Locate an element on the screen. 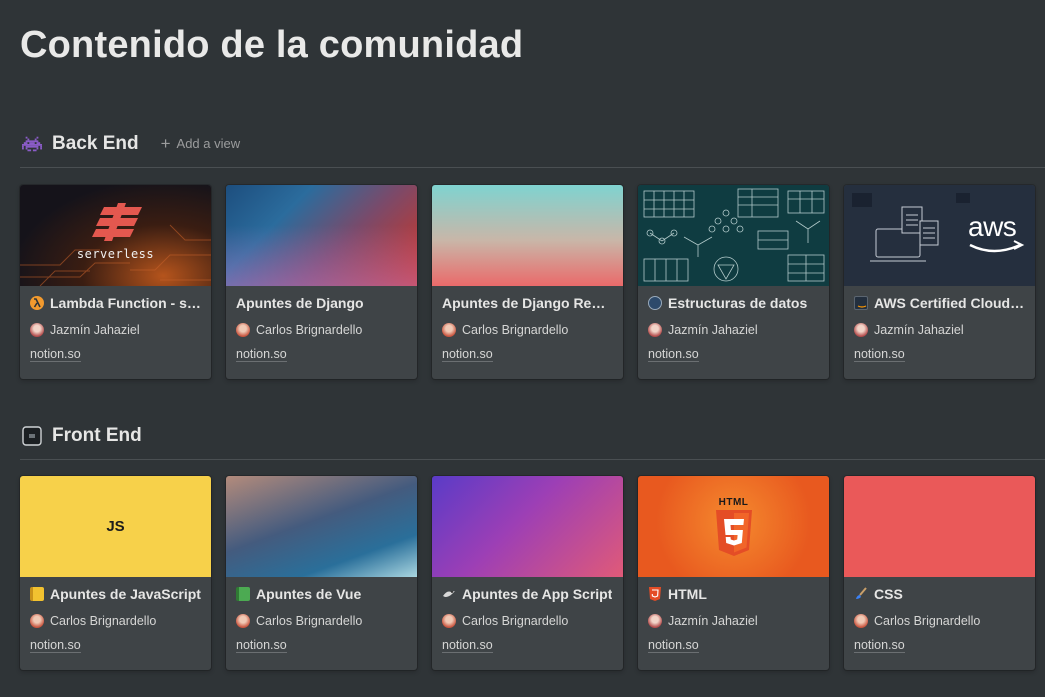 The width and height of the screenshot is (1045, 697). space-invader-icon is located at coordinates (32, 144).